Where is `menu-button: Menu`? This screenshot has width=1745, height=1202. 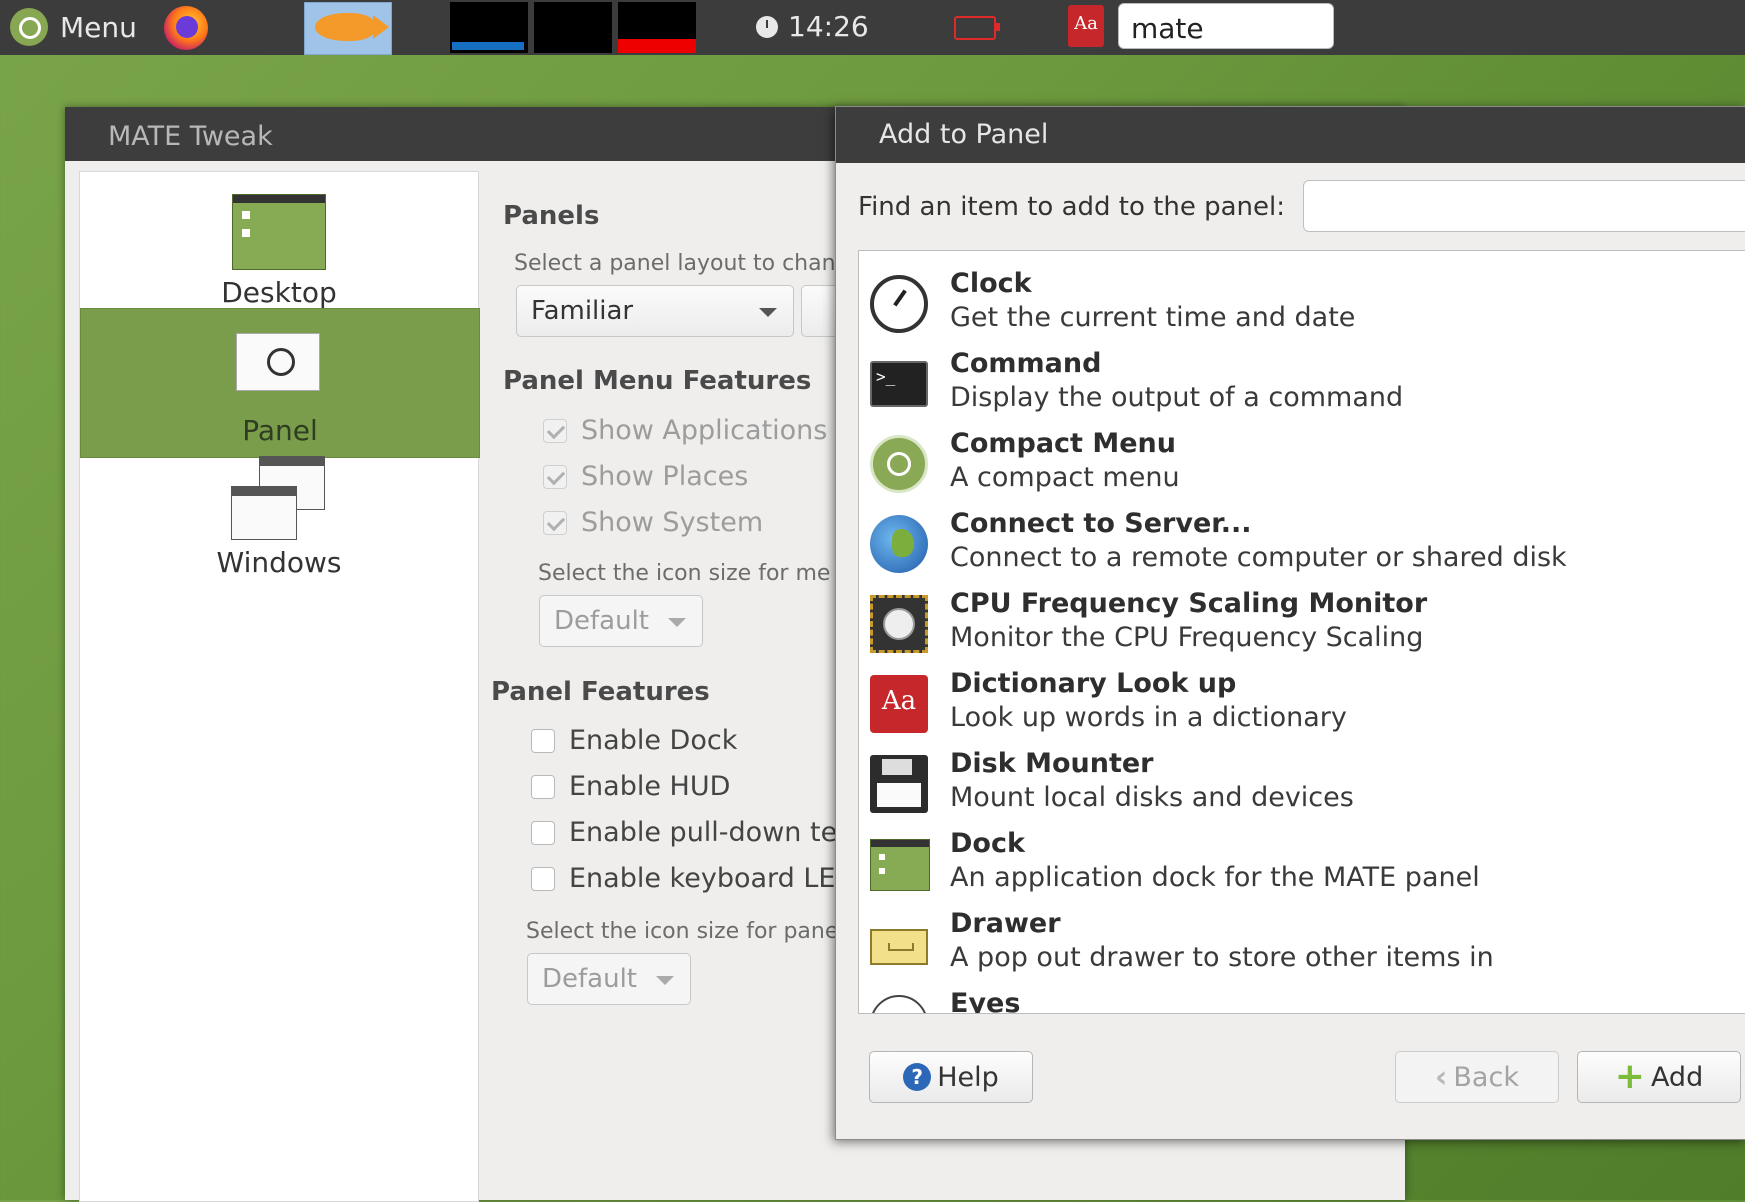 menu-button: Menu is located at coordinates (73, 27).